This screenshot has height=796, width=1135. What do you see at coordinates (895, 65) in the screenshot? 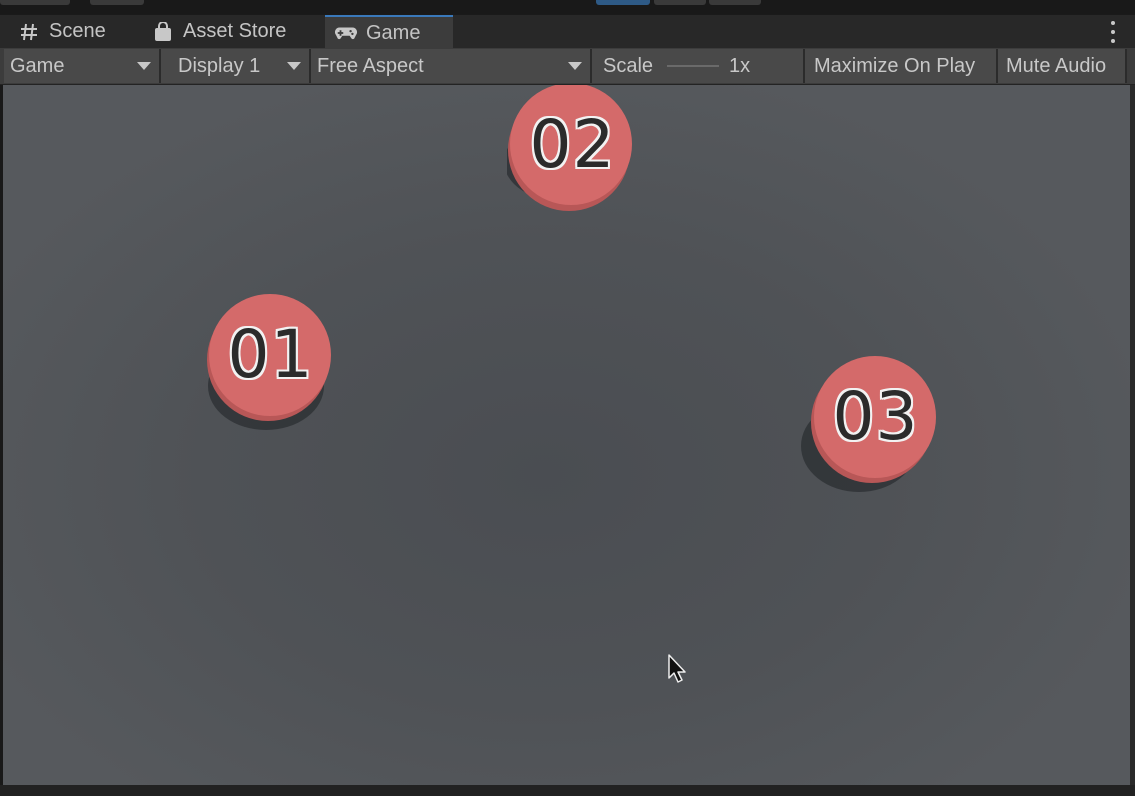
I see `maximize-label: Maximize On Play` at bounding box center [895, 65].